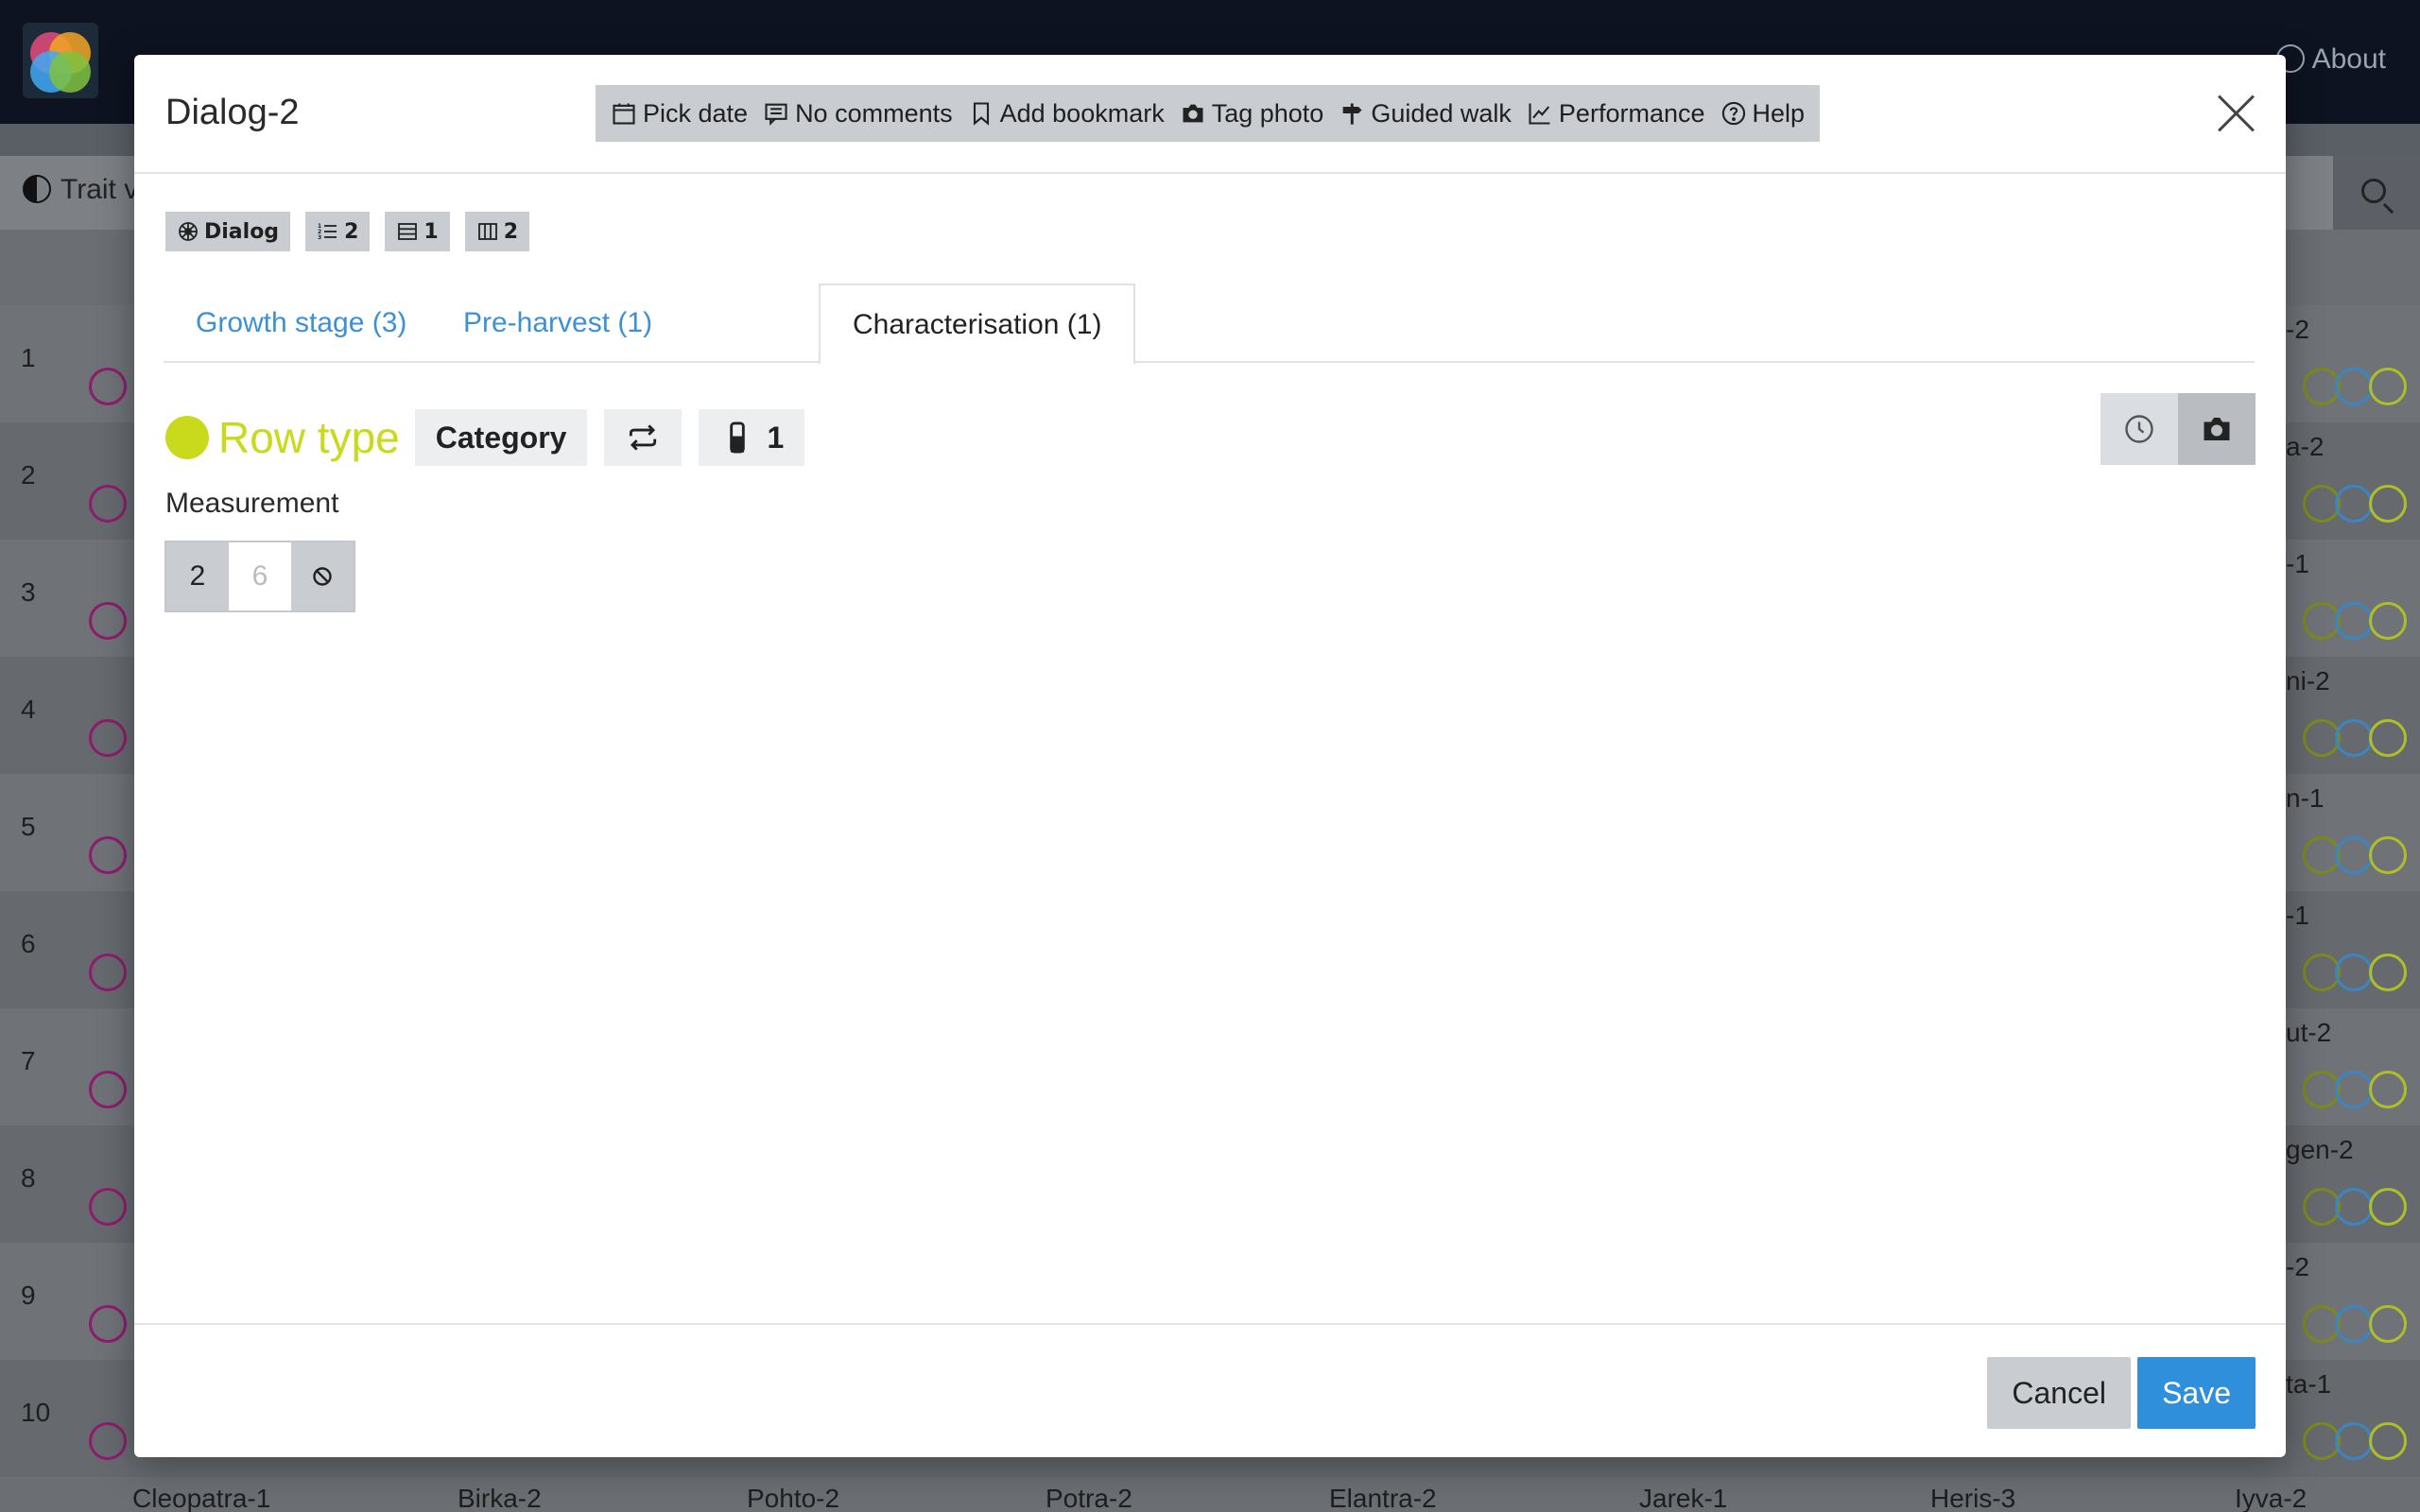 The image size is (2420, 1512). I want to click on add-bookmark-button: Add bookmark, so click(1066, 113).